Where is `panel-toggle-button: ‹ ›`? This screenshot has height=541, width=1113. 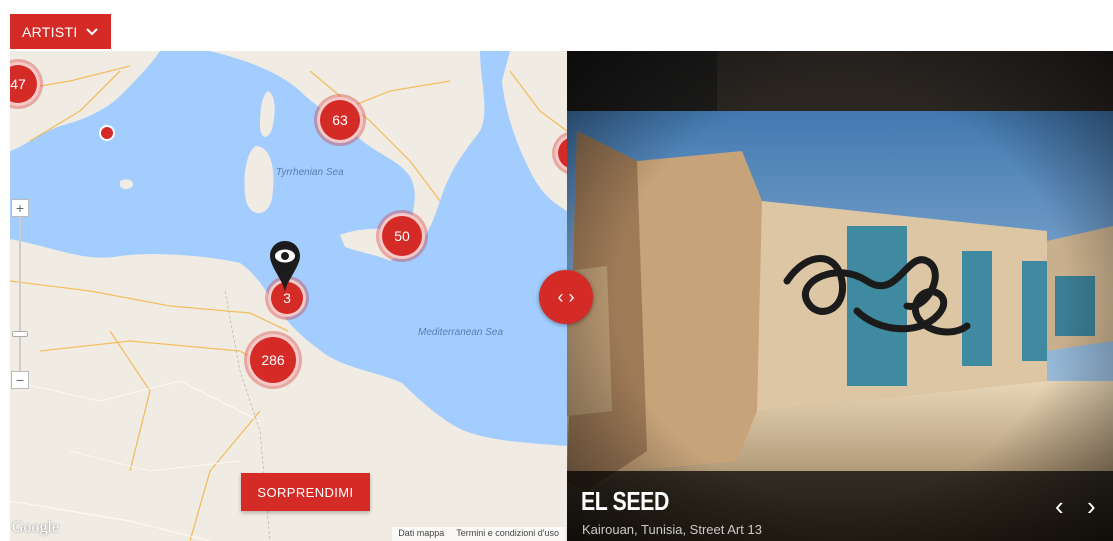
panel-toggle-button: ‹ › is located at coordinates (566, 297).